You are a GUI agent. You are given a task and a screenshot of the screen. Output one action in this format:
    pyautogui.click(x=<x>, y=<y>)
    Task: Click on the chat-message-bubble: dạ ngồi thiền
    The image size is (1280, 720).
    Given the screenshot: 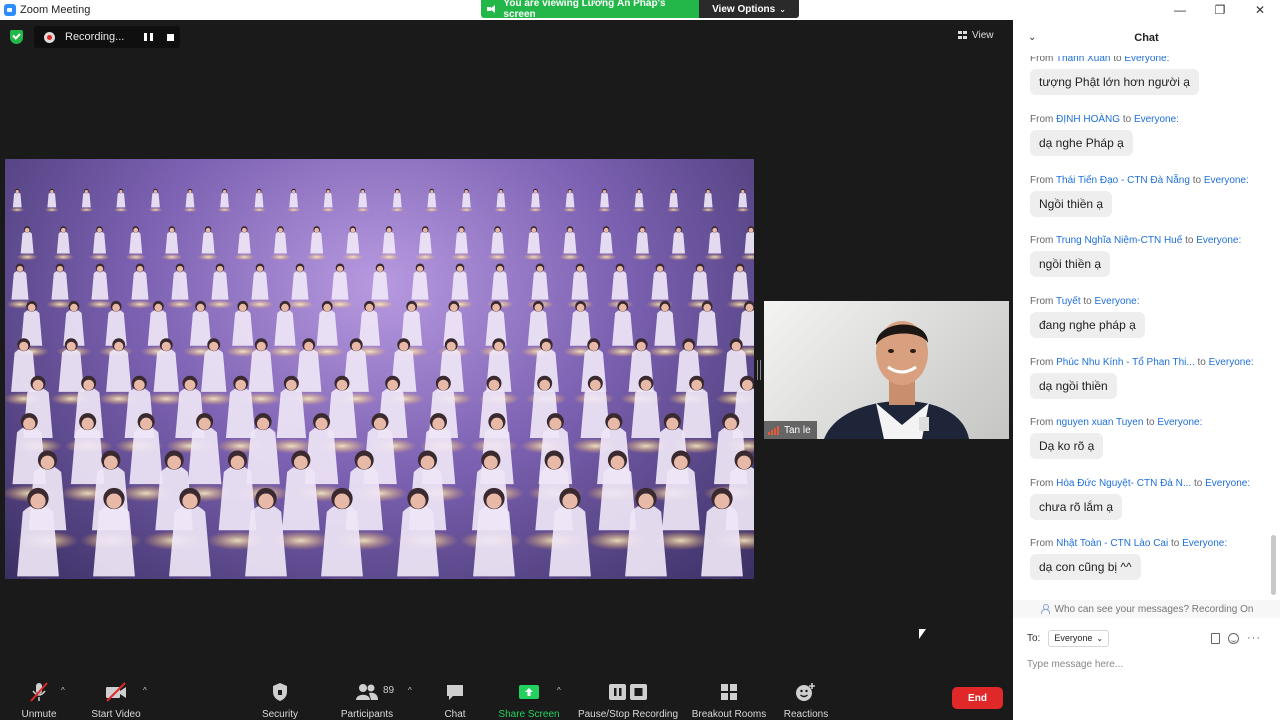 What is the action you would take?
    pyautogui.click(x=1073, y=386)
    